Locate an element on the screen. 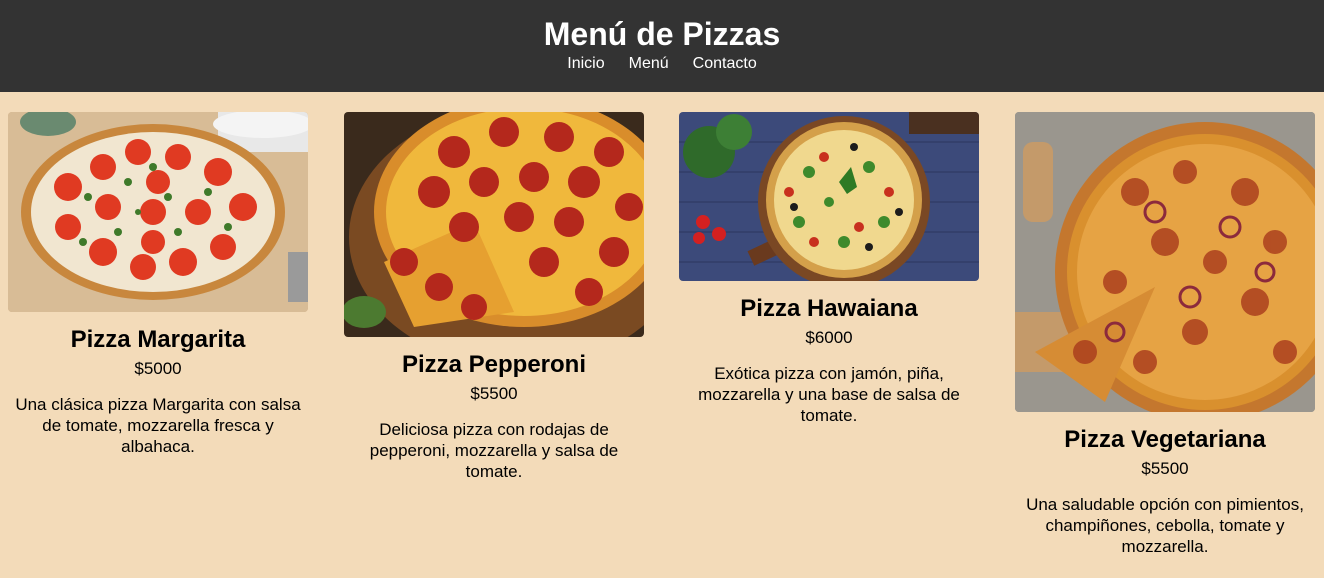  pizza-price: $6000 is located at coordinates (829, 337).